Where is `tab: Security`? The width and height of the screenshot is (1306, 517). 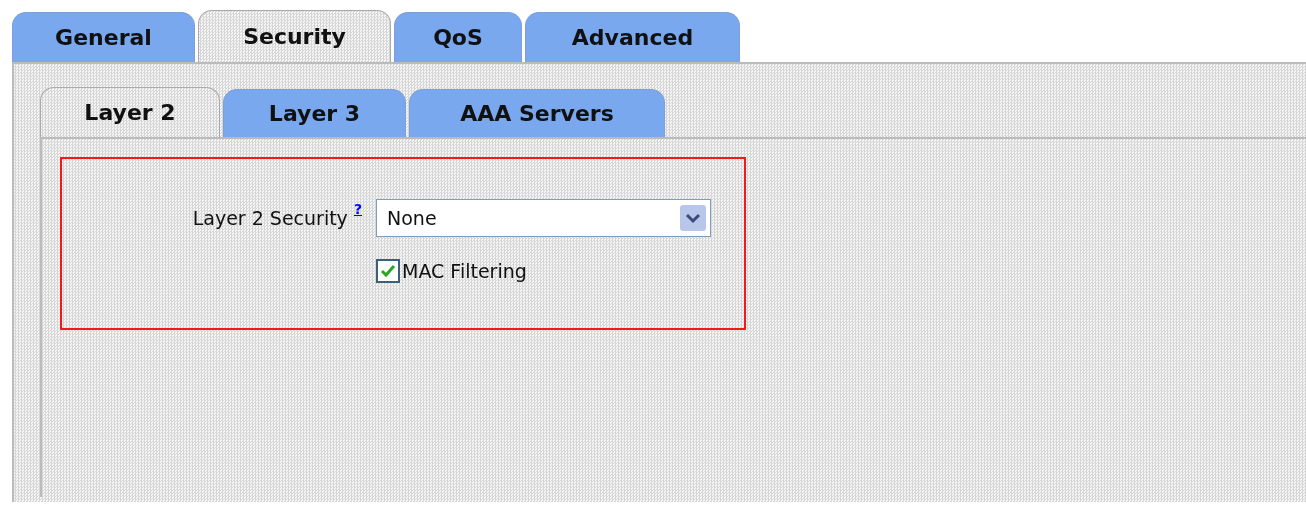 tab: Security is located at coordinates (294, 36).